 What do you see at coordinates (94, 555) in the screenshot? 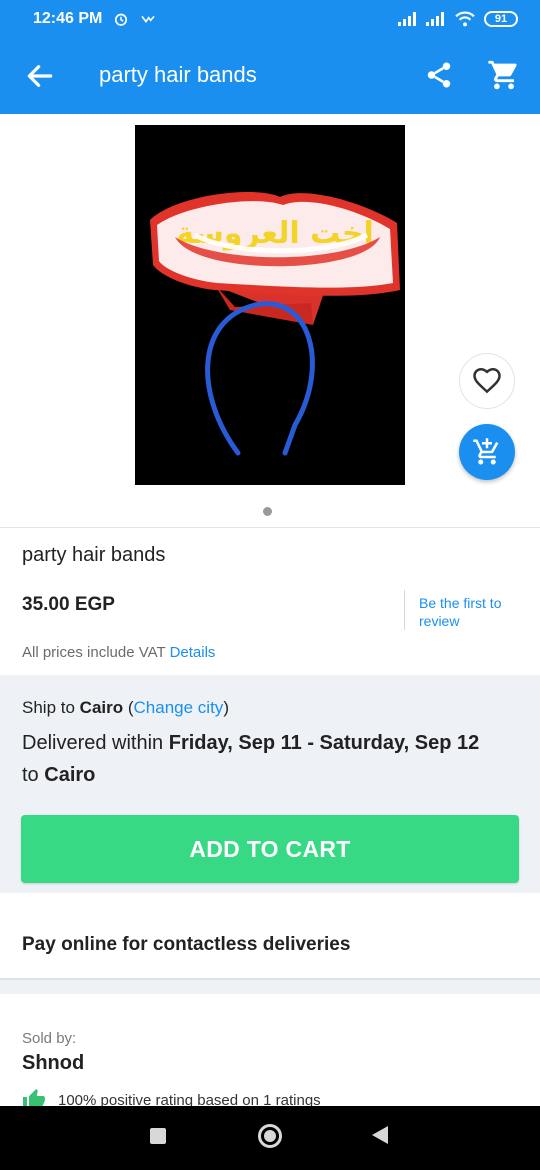
I see `product-name: party hair bands` at bounding box center [94, 555].